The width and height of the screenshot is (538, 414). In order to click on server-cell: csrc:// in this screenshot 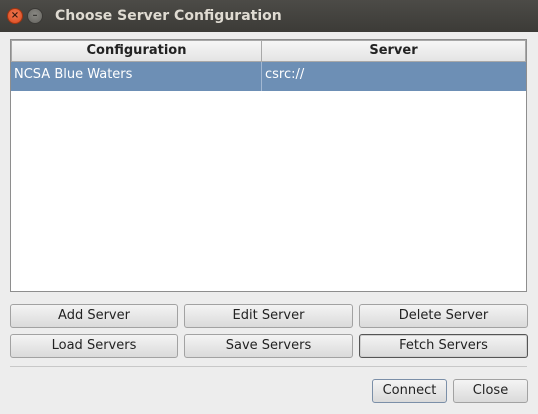, I will do `click(394, 76)`.